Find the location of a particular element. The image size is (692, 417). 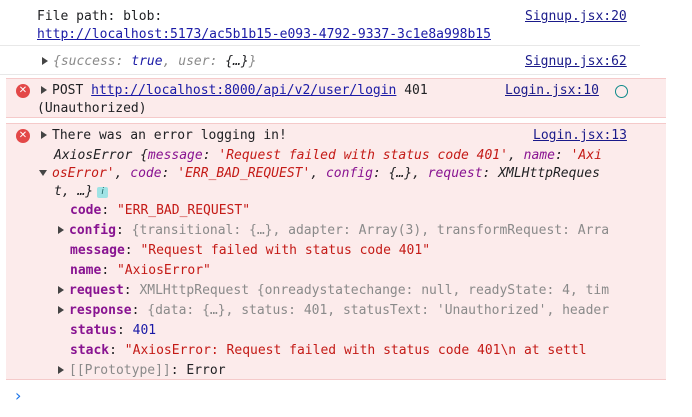

info-icon: i is located at coordinates (103, 192).